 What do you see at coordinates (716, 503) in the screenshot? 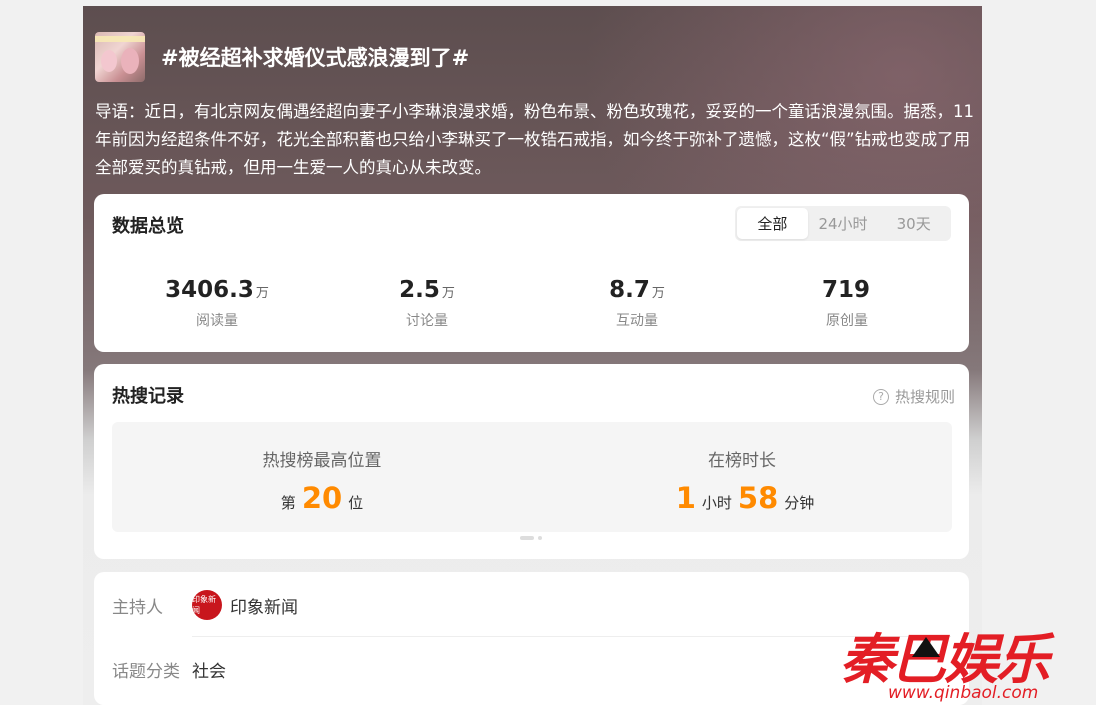
I see `hours-unit: 小时` at bounding box center [716, 503].